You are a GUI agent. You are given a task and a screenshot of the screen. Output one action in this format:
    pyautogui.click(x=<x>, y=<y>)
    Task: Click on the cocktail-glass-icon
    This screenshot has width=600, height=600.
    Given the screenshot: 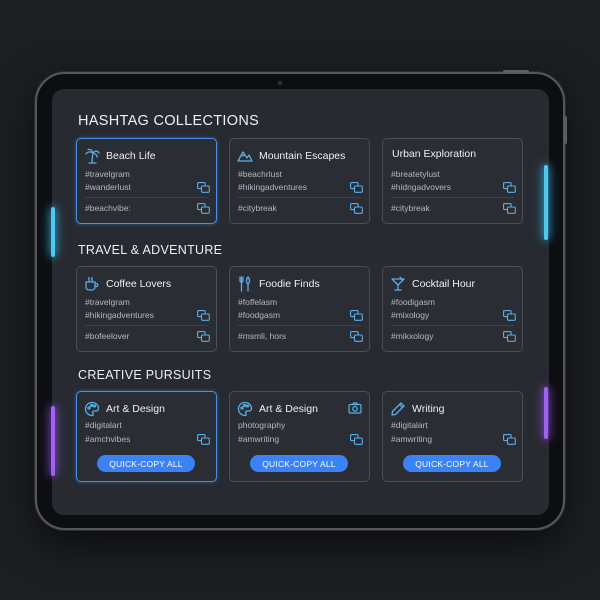 What is the action you would take?
    pyautogui.click(x=398, y=284)
    